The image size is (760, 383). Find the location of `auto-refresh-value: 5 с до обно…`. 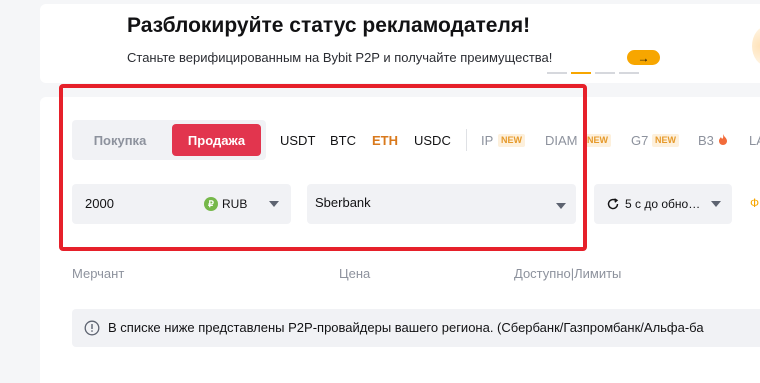

auto-refresh-value: 5 с до обно… is located at coordinates (663, 204).